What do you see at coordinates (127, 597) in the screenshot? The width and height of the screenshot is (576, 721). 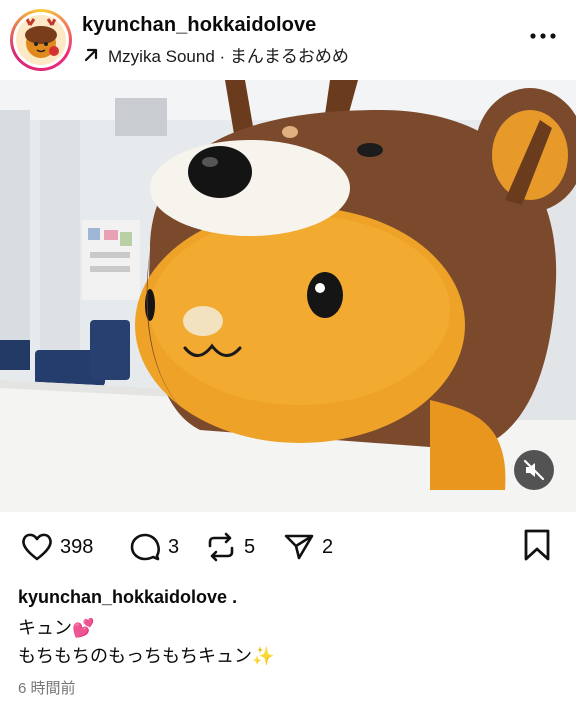 I see `caption-username: kyunchan_hokkaidolove .` at bounding box center [127, 597].